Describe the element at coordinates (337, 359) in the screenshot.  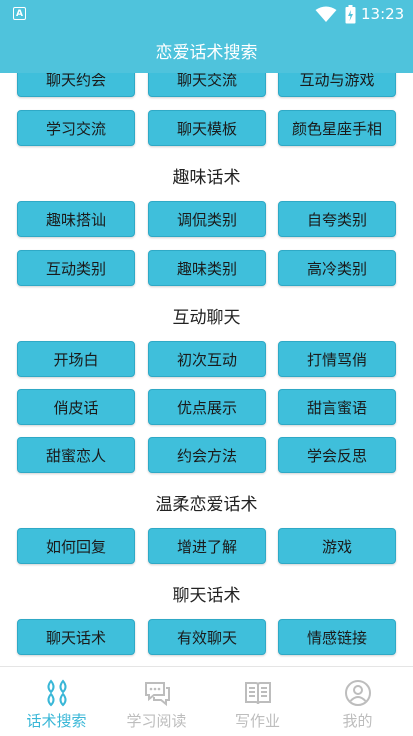
I see `category-button: 打情骂俏` at that location.